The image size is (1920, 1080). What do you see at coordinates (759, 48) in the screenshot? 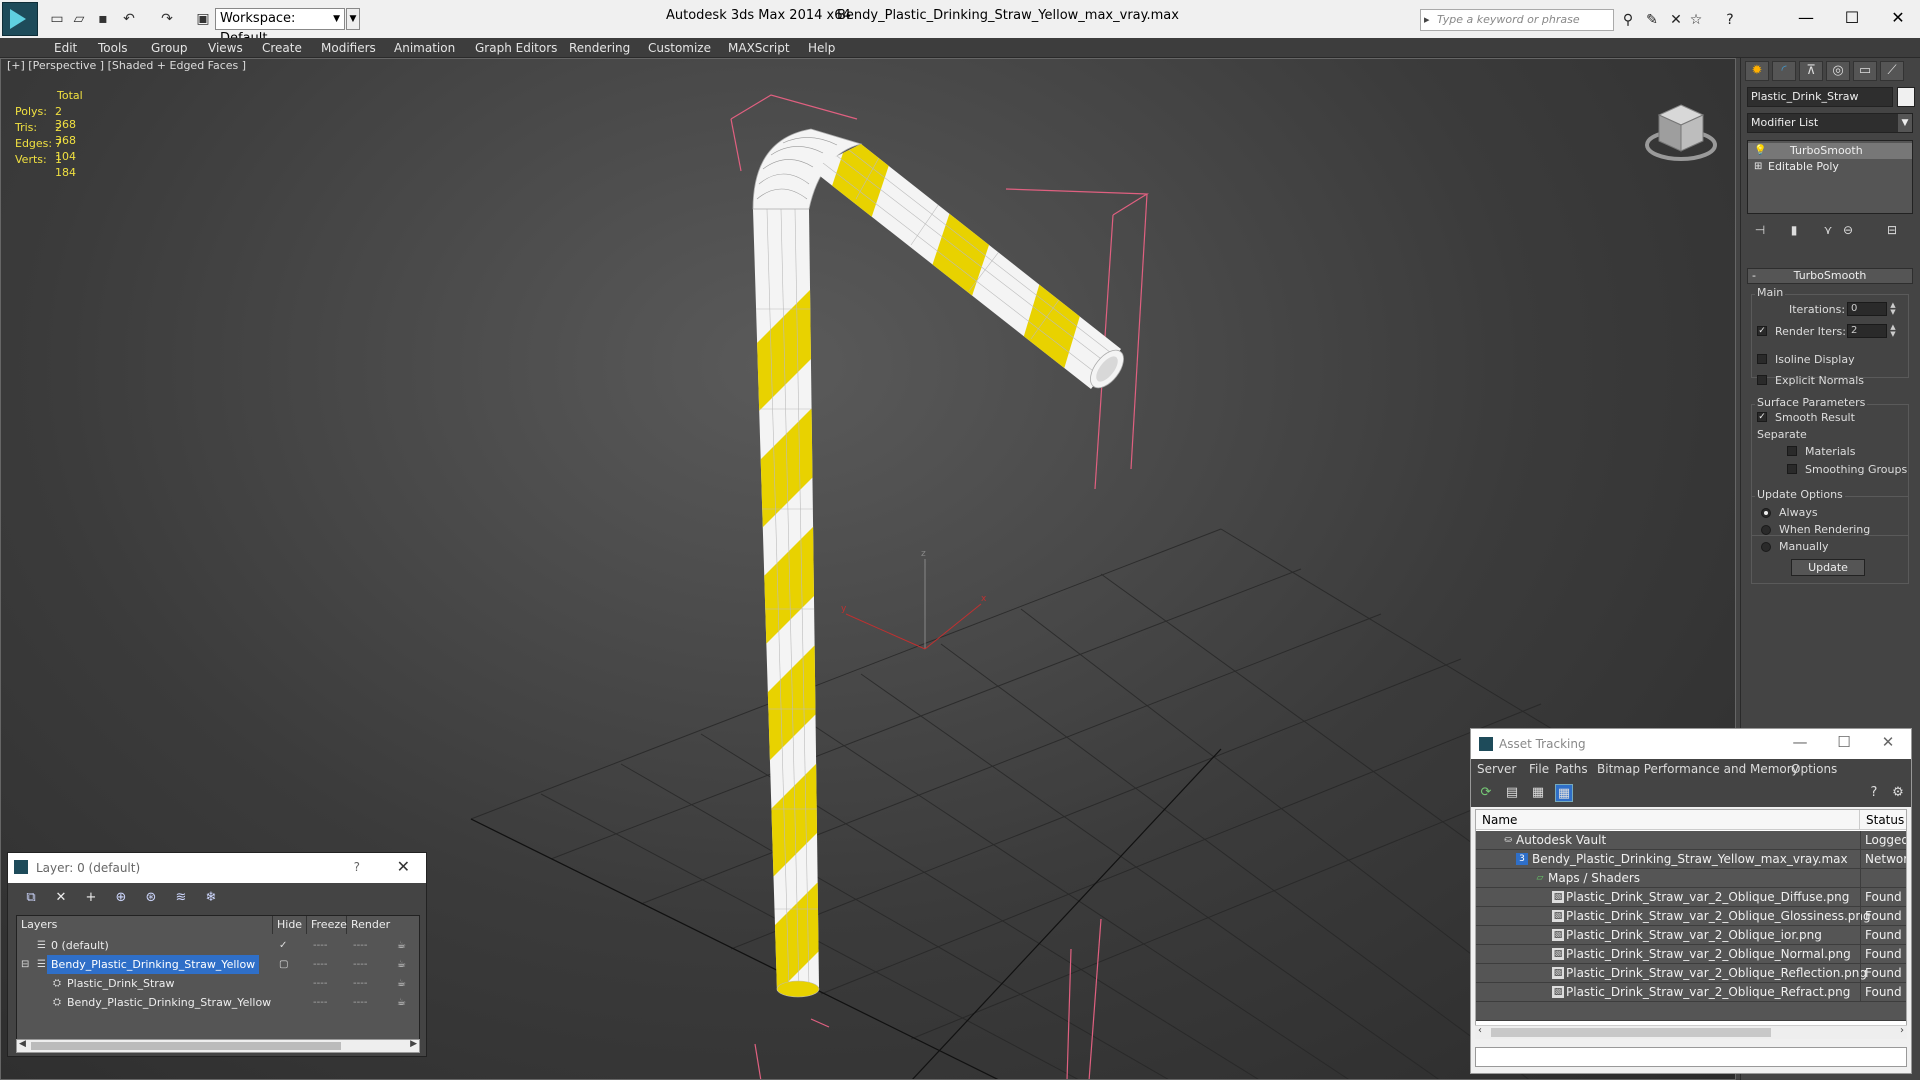
I see `menu-maxscript: MAXScript` at bounding box center [759, 48].